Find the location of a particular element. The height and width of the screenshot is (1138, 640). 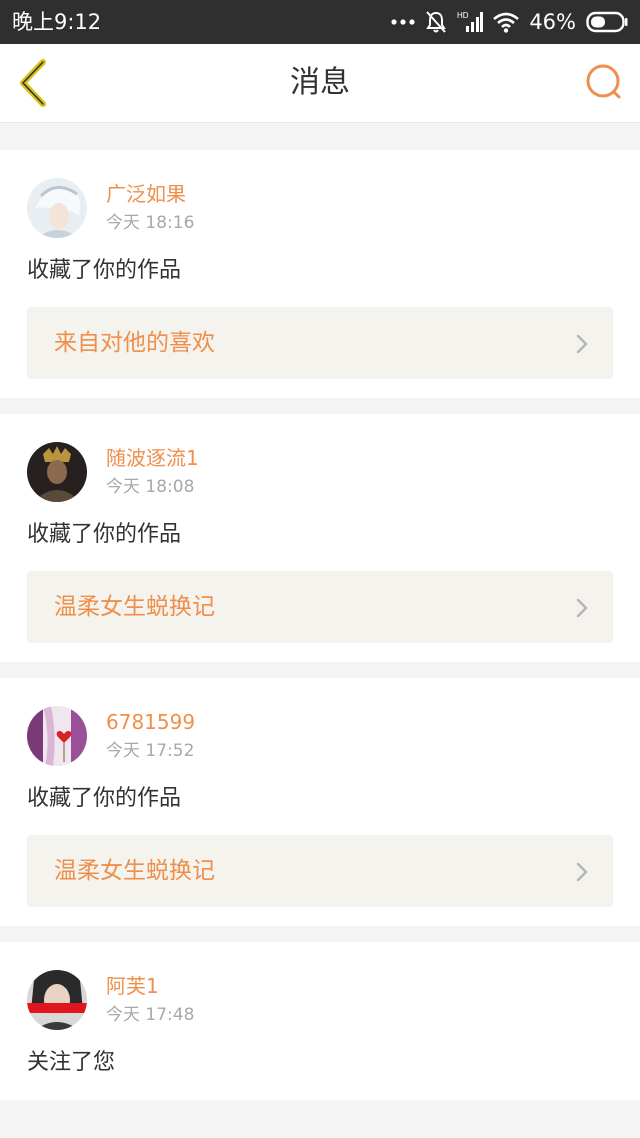

page-title: 消息 is located at coordinates (320, 82).